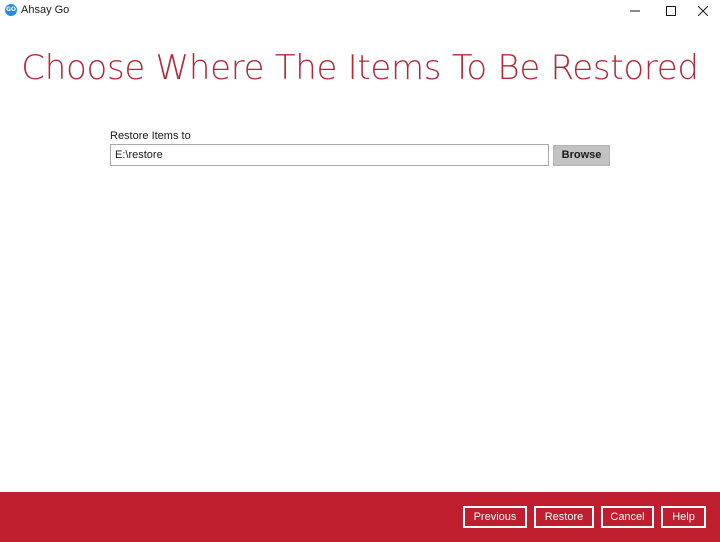  I want to click on app-logo-icon: GO, so click(11, 10).